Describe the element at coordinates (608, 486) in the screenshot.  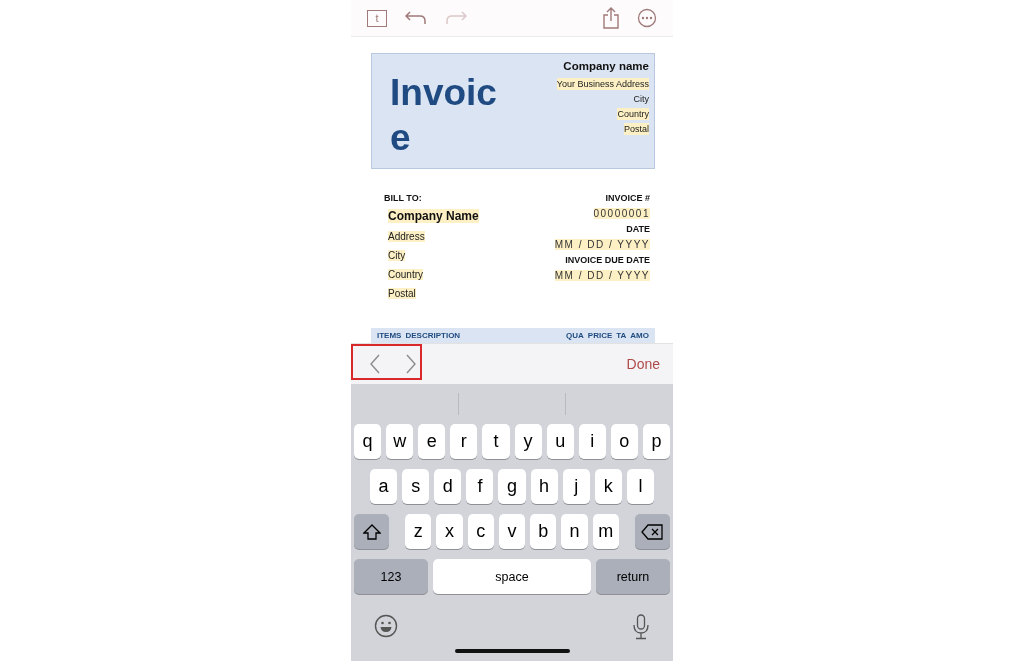
I see `letter-key: k` at that location.